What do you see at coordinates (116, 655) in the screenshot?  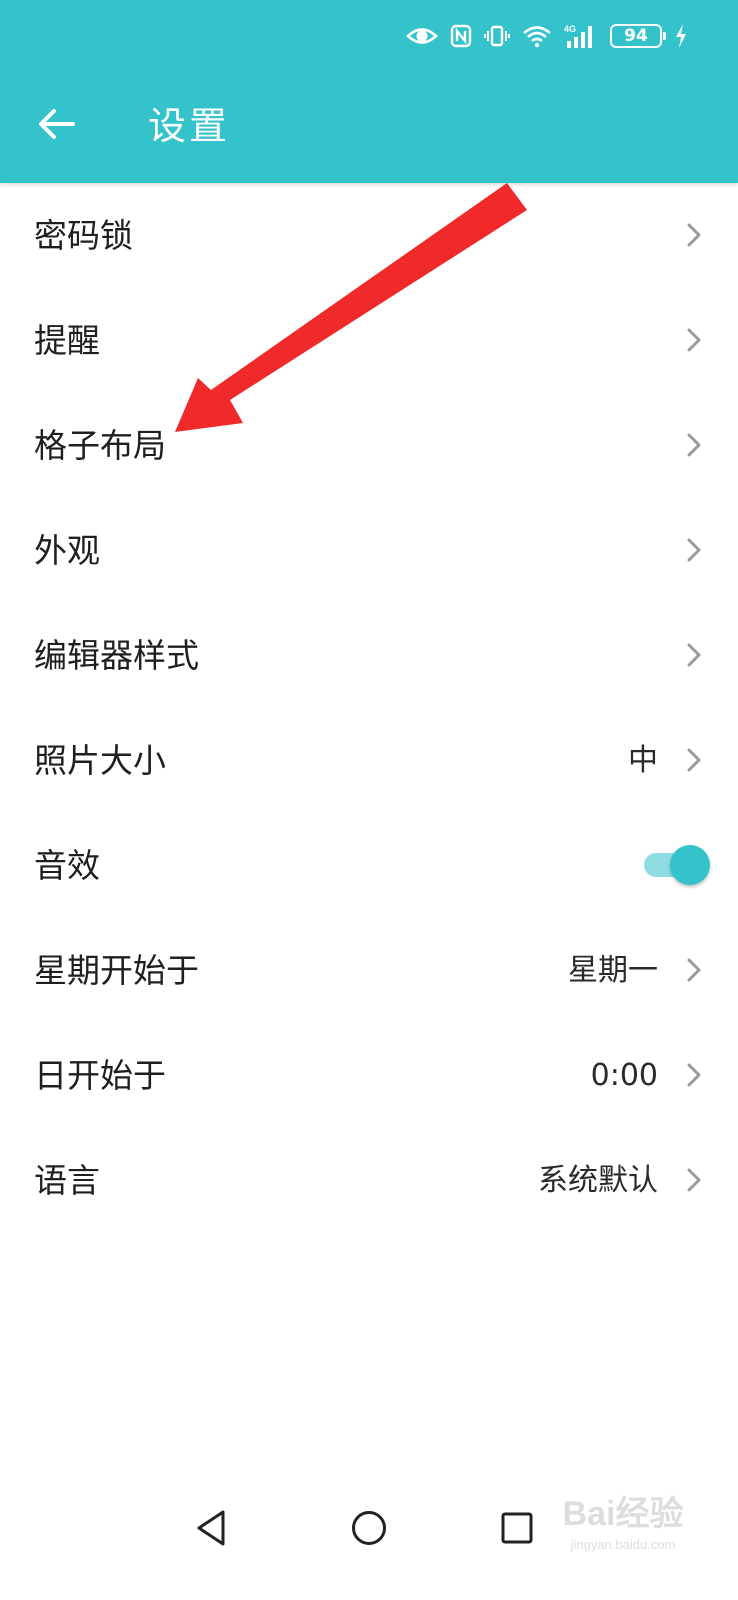 I see `settings-item-label: 编辑器样式` at bounding box center [116, 655].